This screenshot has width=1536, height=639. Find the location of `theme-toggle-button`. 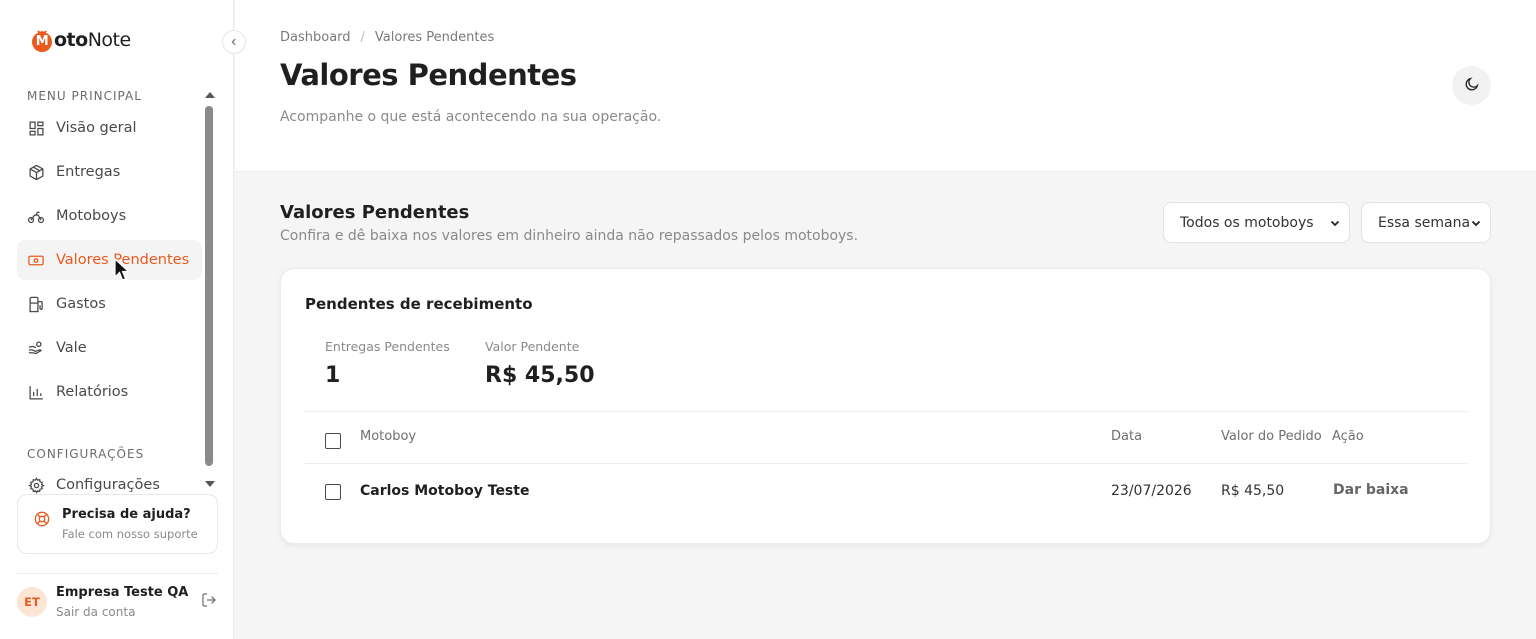

theme-toggle-button is located at coordinates (1471, 85).